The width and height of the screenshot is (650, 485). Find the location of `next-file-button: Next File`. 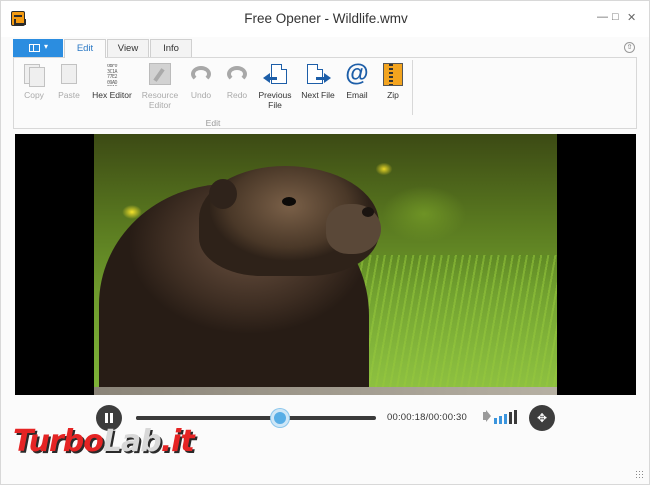

next-file-button: Next File is located at coordinates (318, 88).